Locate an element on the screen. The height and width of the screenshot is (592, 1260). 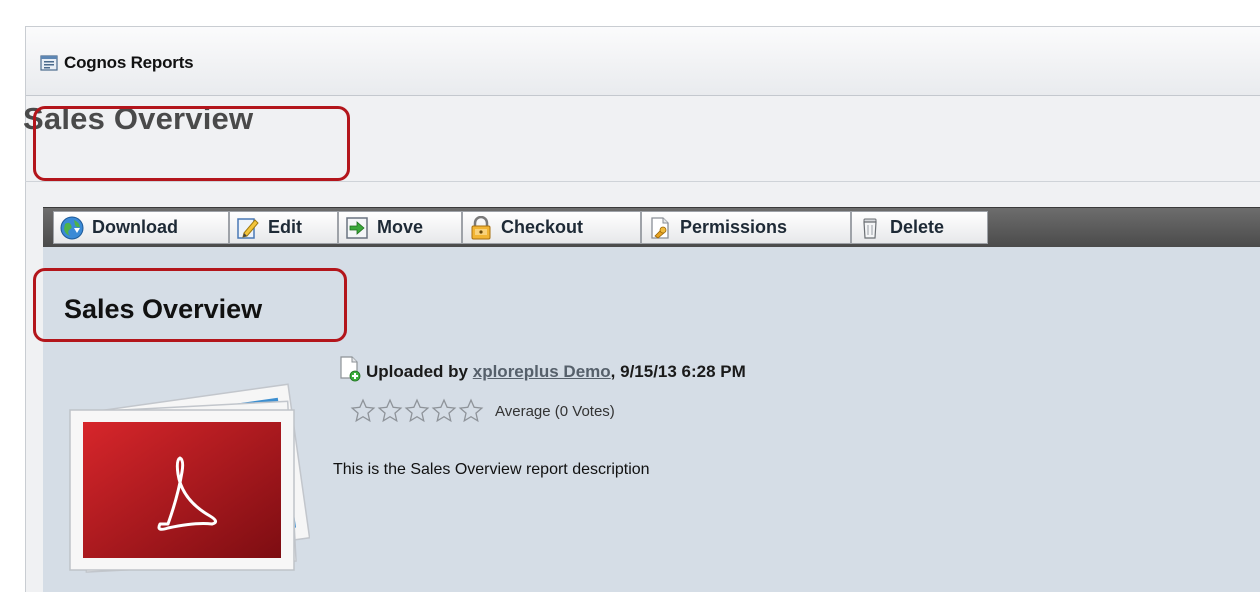
move-button: Move is located at coordinates (400, 227).